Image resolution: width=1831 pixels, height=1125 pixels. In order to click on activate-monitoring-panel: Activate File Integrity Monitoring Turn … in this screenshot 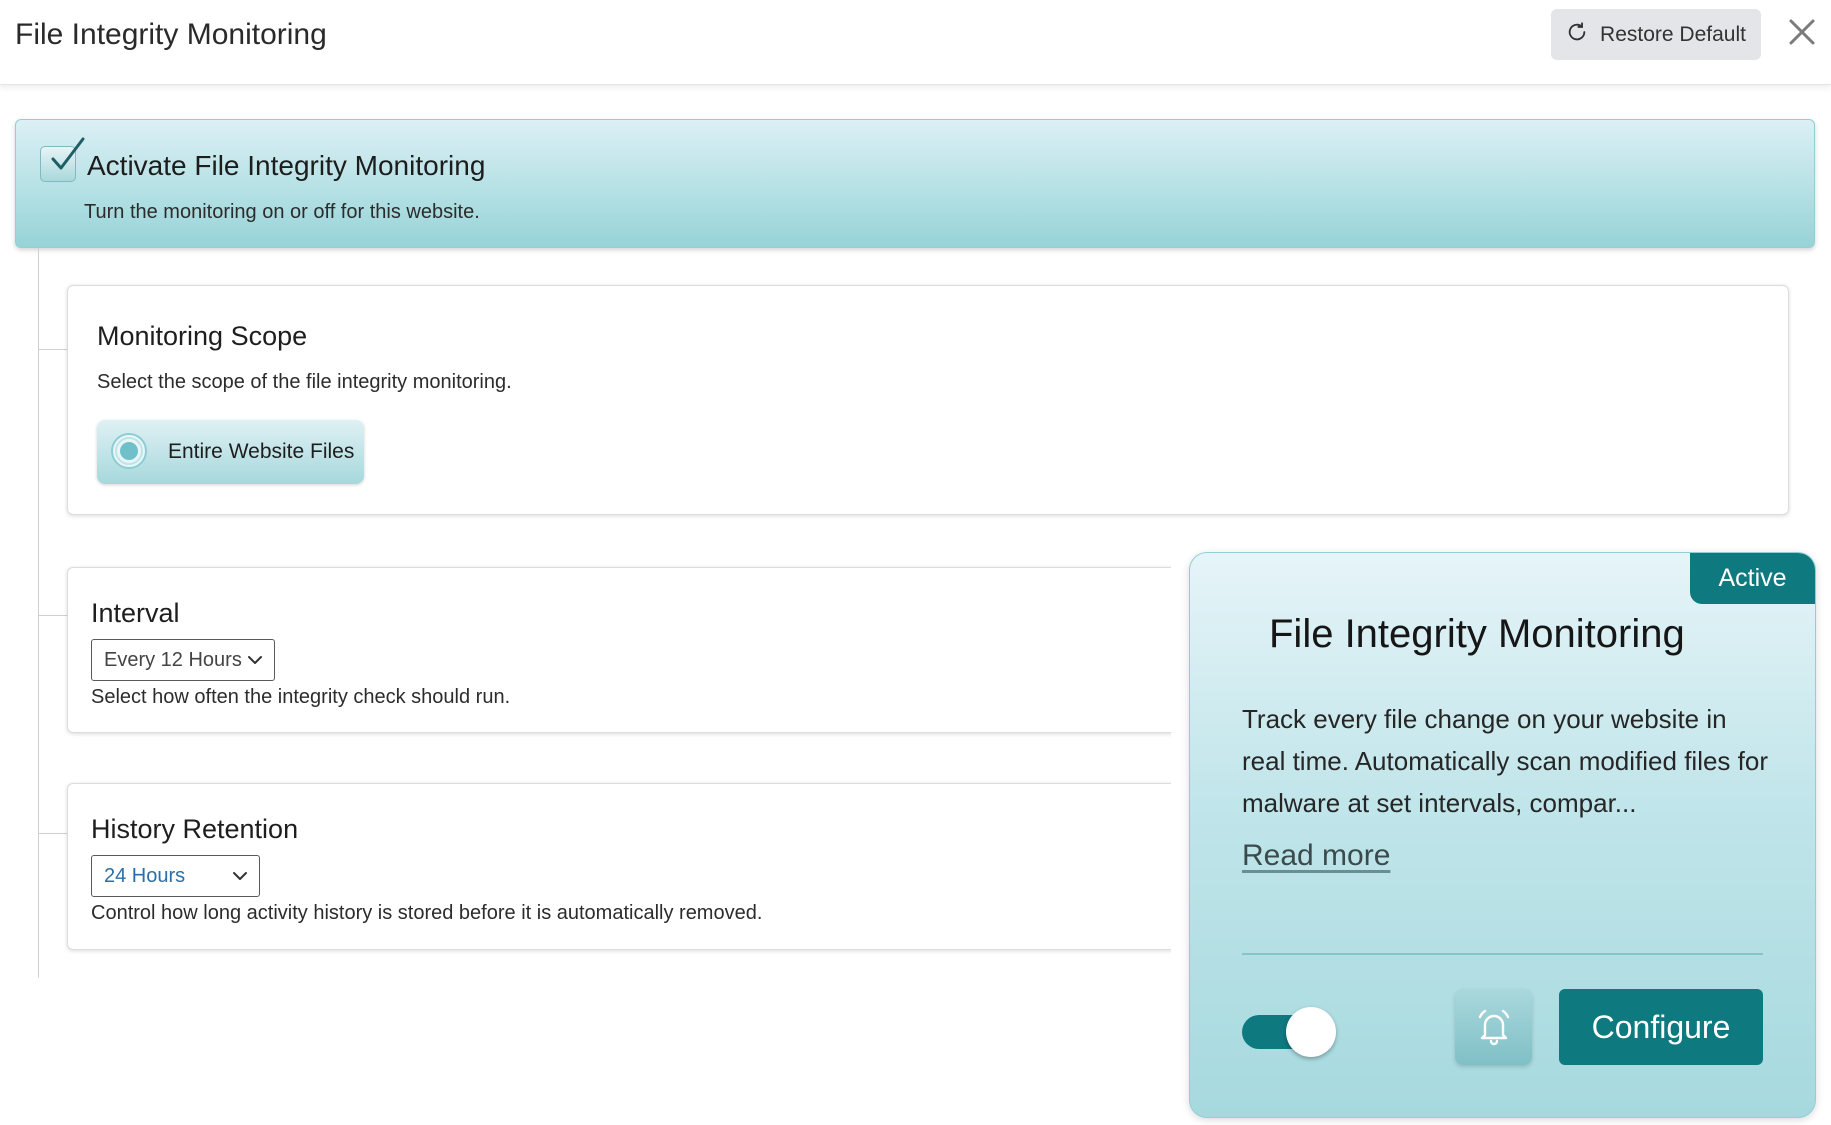, I will do `click(915, 183)`.